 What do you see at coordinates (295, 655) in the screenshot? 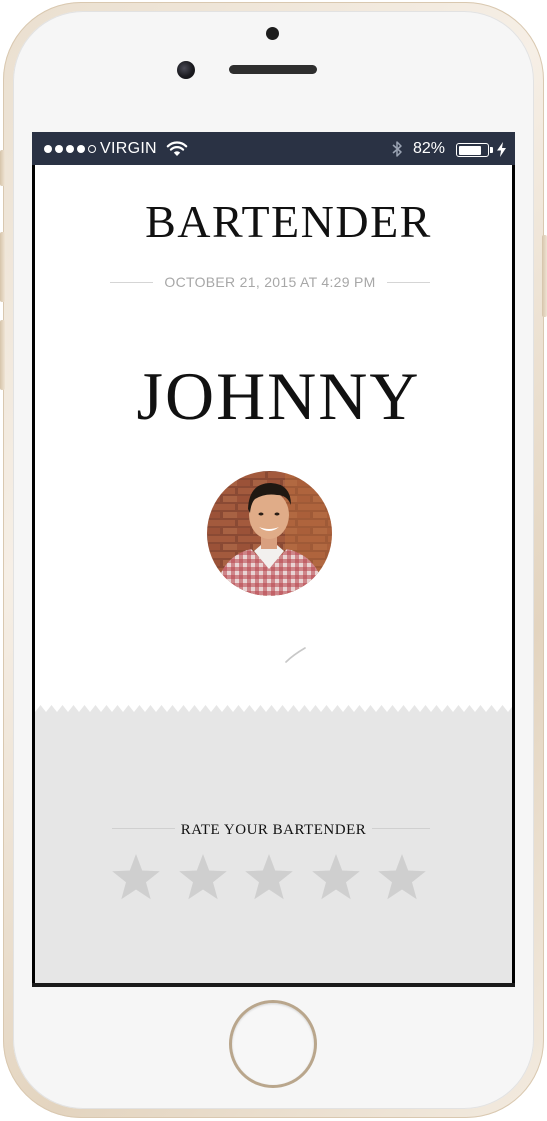
I see `pen-stroke-mark` at bounding box center [295, 655].